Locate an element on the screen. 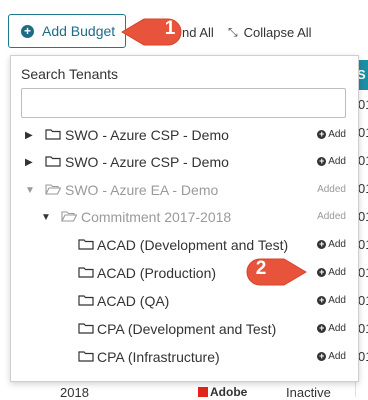  subscription-item-label: ACAD (Development and Test) is located at coordinates (193, 245).